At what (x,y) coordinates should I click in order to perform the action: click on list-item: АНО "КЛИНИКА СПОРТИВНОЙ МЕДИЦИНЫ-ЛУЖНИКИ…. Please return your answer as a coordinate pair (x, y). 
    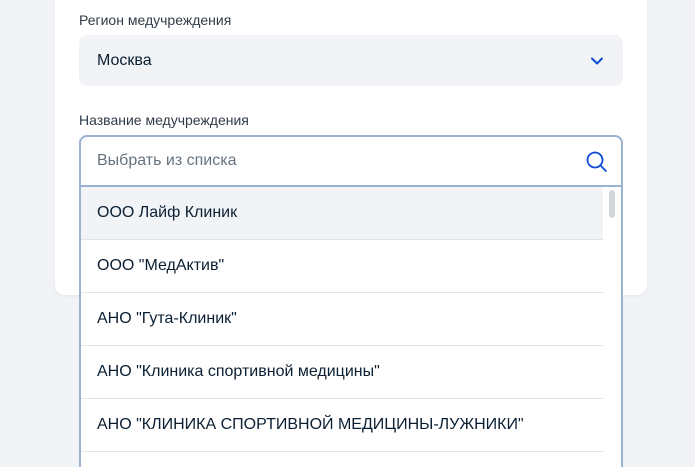
    Looking at the image, I should click on (342, 425).